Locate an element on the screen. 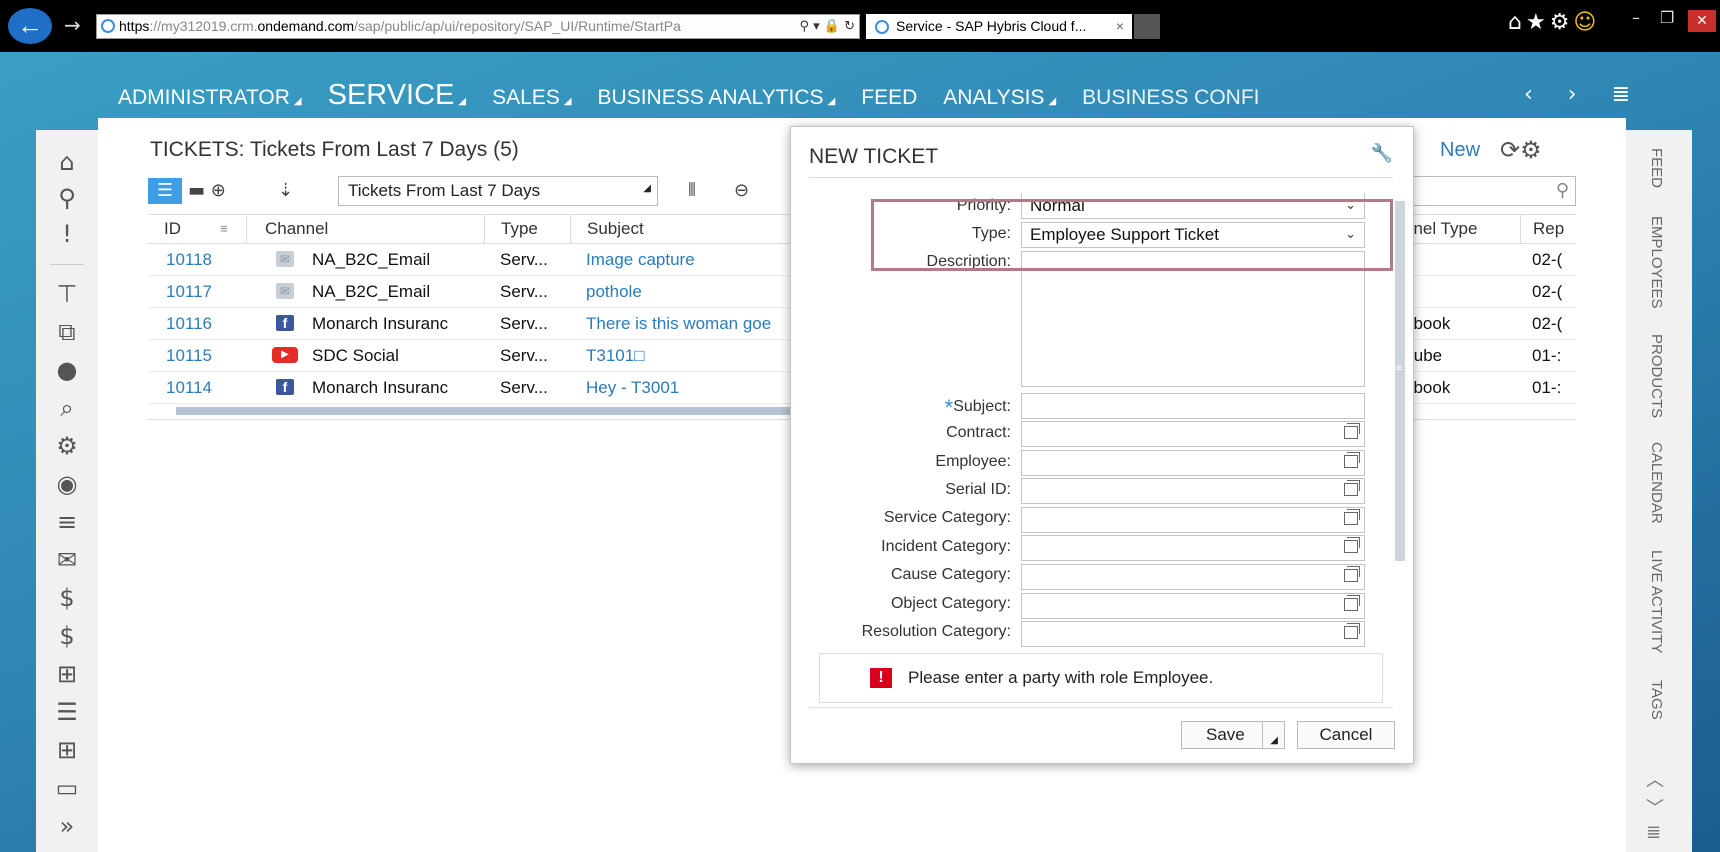 This screenshot has width=1720, height=852. dialog-scrollbar: ≡ is located at coordinates (1400, 381).